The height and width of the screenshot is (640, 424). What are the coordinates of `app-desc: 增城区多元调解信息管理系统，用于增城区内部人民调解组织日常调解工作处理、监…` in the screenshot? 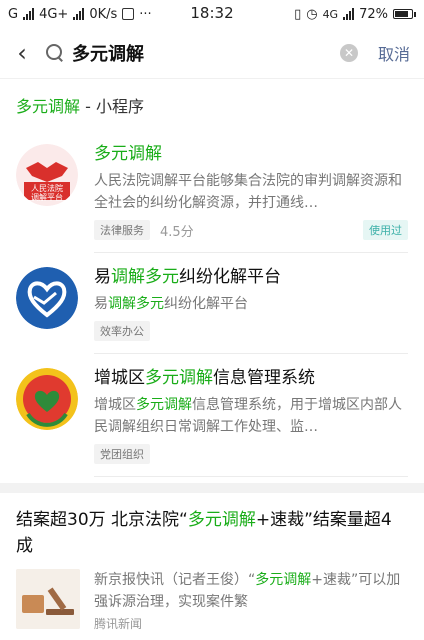 It's located at (251, 416).